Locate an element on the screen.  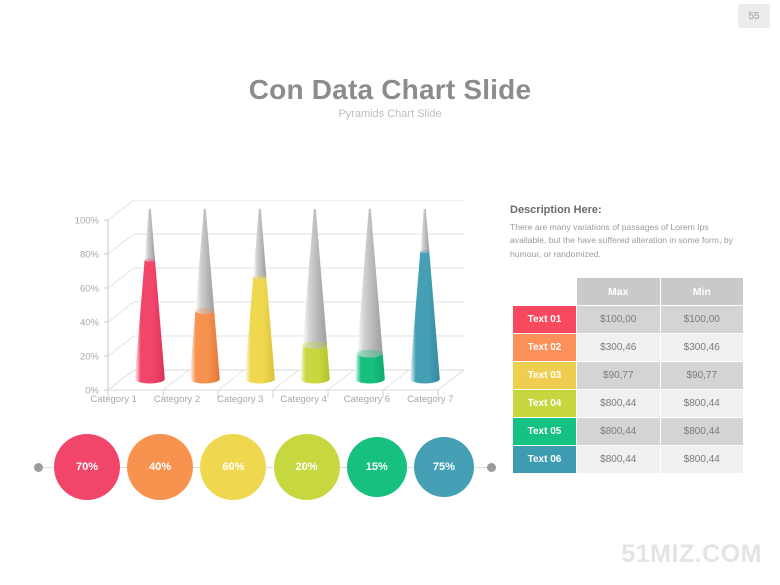
table-header-row: Max Min is located at coordinates (628, 291).